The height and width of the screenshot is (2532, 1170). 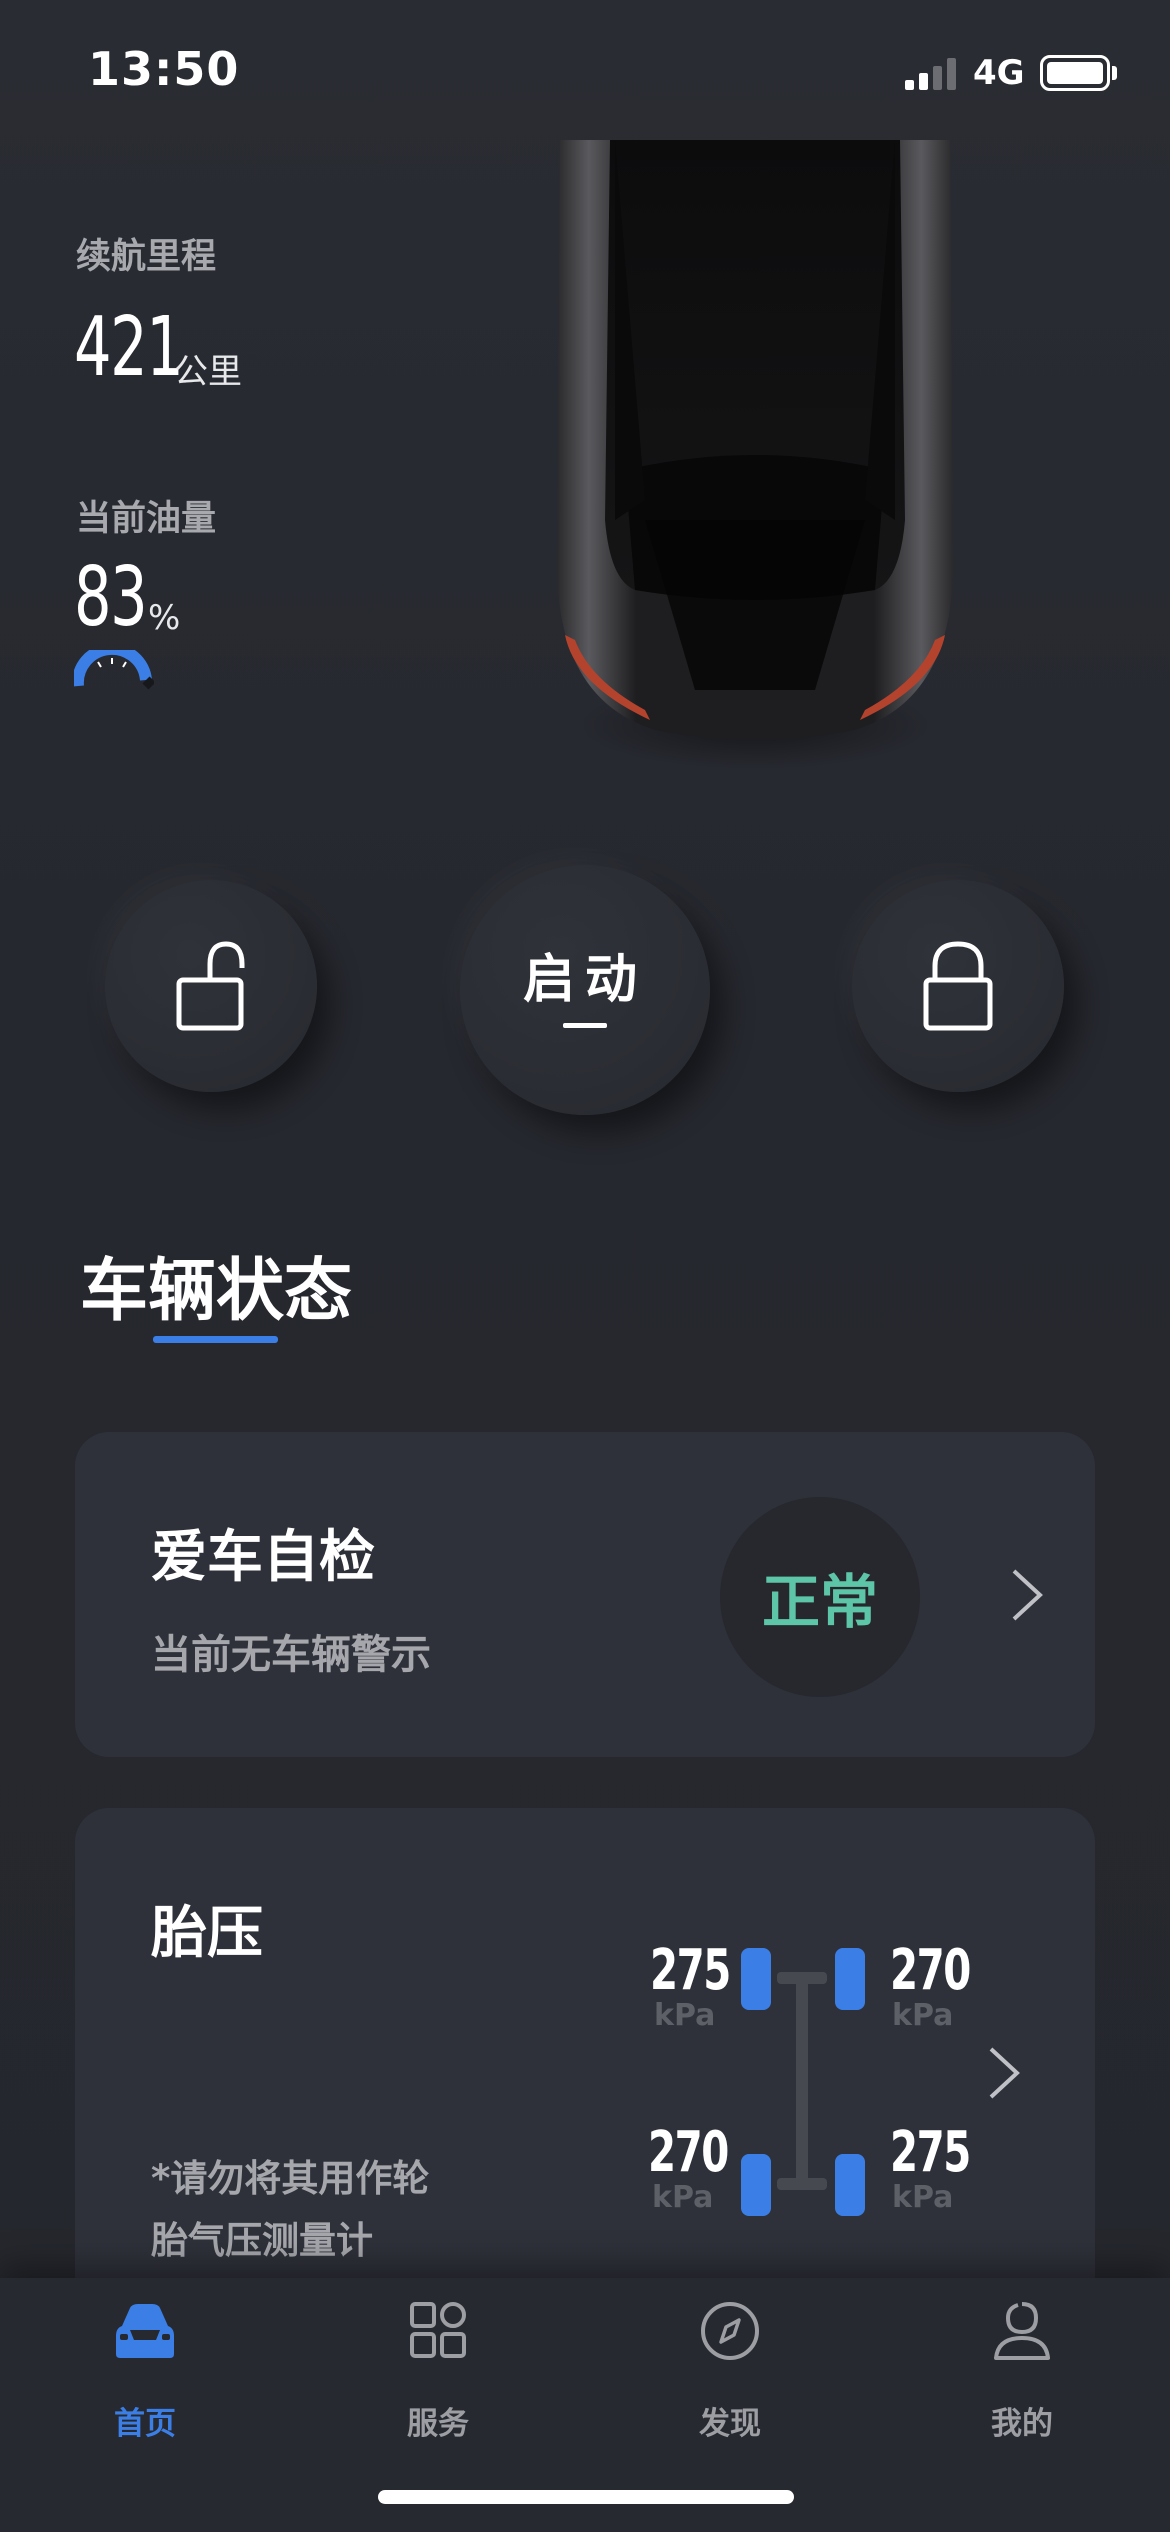 What do you see at coordinates (129, 347) in the screenshot?
I see `range-value: 421` at bounding box center [129, 347].